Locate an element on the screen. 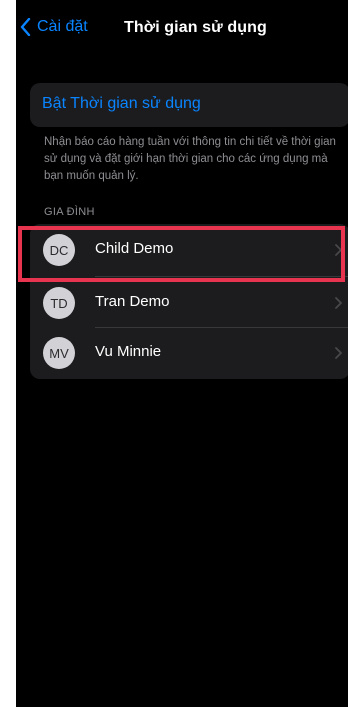 This screenshot has height=707, width=348. member-name: Vu Minnie is located at coordinates (128, 351).